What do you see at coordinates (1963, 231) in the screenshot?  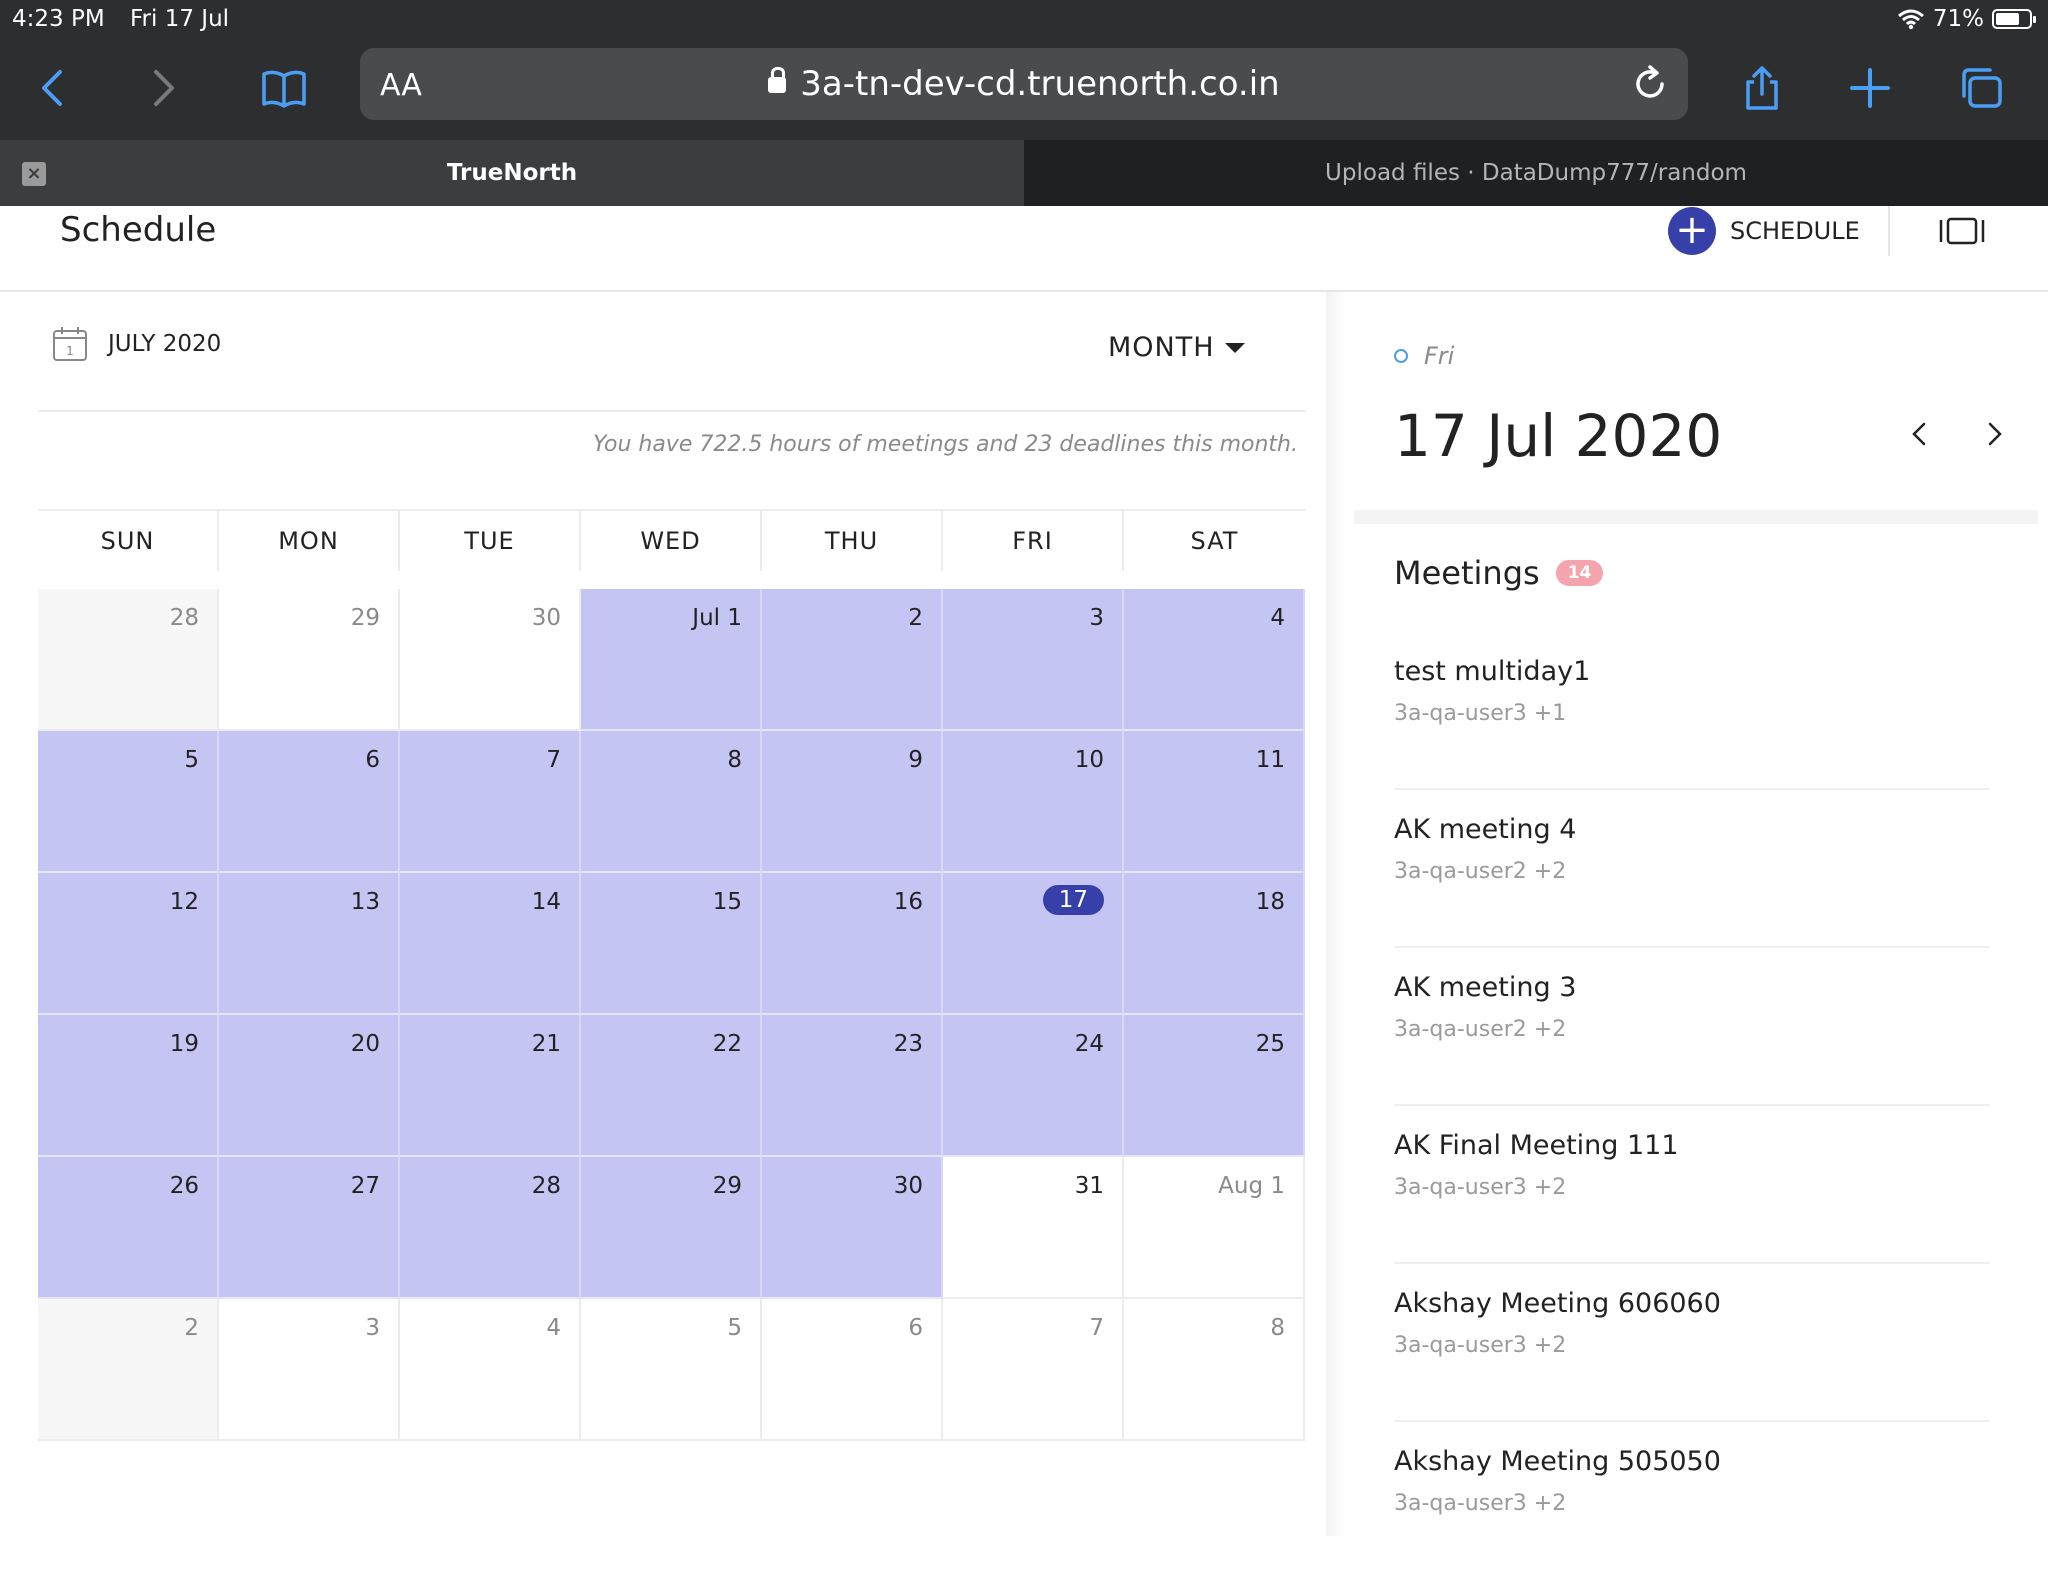 I see `panel-toggle-icon` at bounding box center [1963, 231].